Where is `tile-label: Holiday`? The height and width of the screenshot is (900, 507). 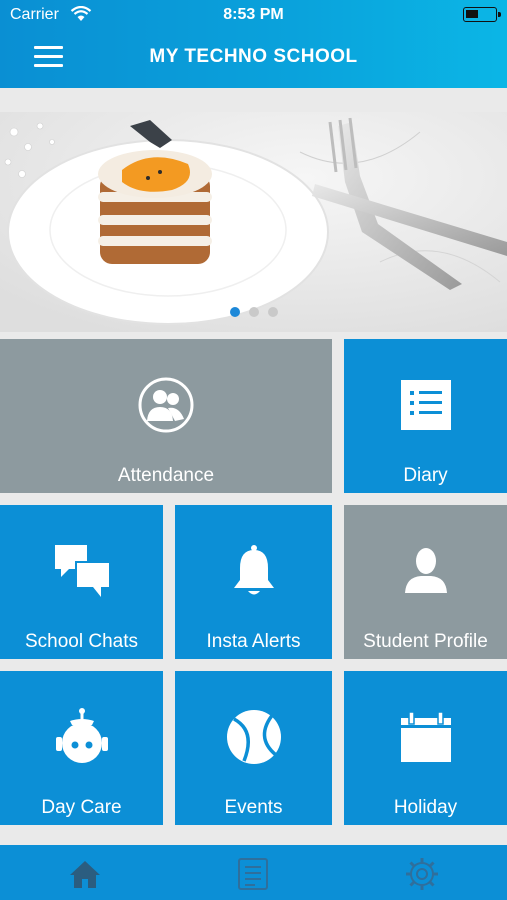 tile-label: Holiday is located at coordinates (425, 807).